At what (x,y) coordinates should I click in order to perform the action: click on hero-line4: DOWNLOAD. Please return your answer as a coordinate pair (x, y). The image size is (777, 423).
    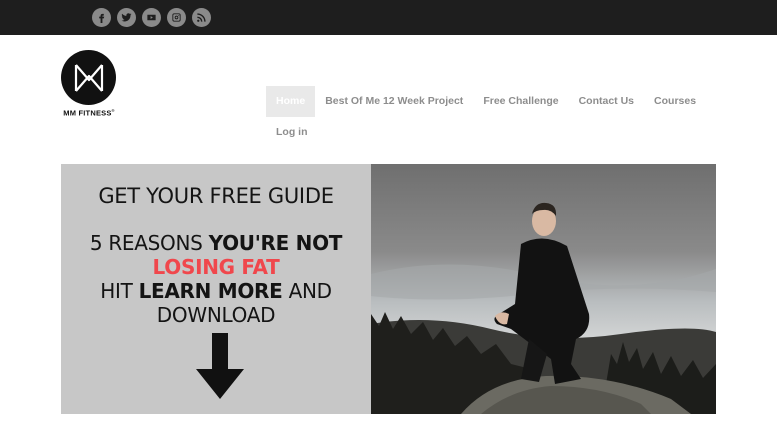
    Looking at the image, I should click on (216, 315).